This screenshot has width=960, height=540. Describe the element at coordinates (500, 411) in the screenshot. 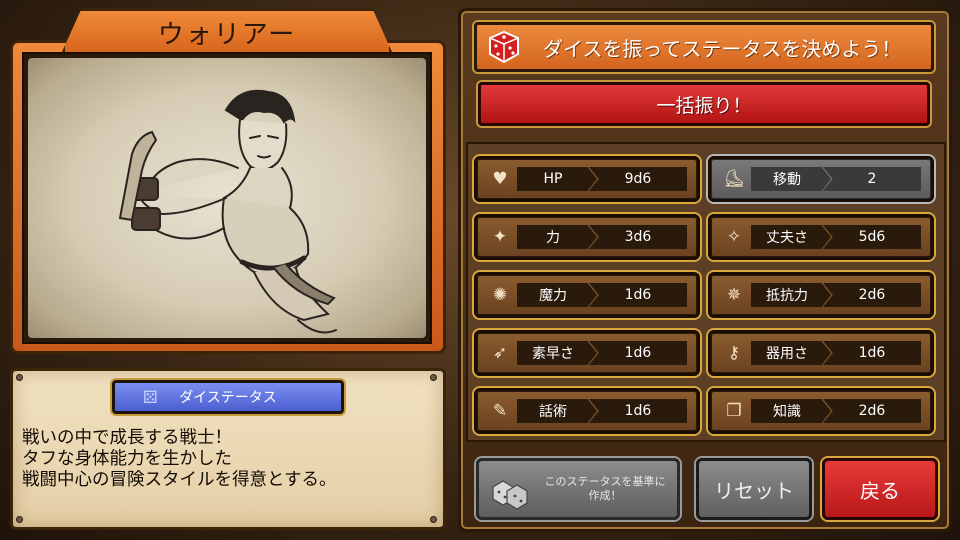

I see `speech-icon: ✎` at that location.